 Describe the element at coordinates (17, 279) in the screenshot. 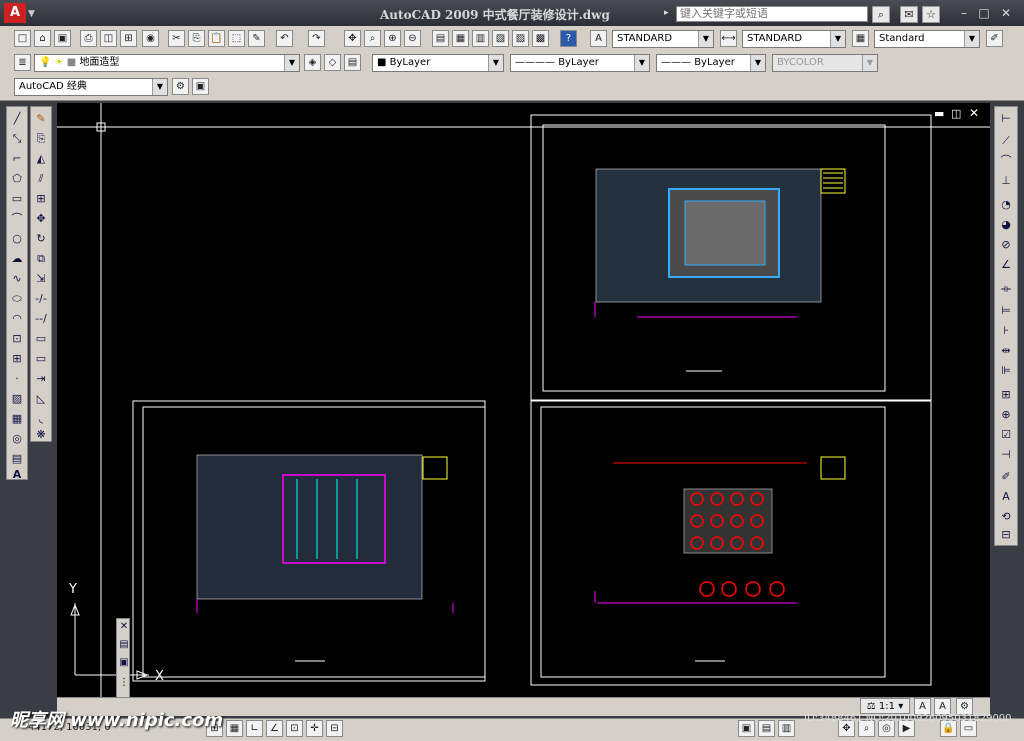

I see `spline-icon: ∿` at that location.